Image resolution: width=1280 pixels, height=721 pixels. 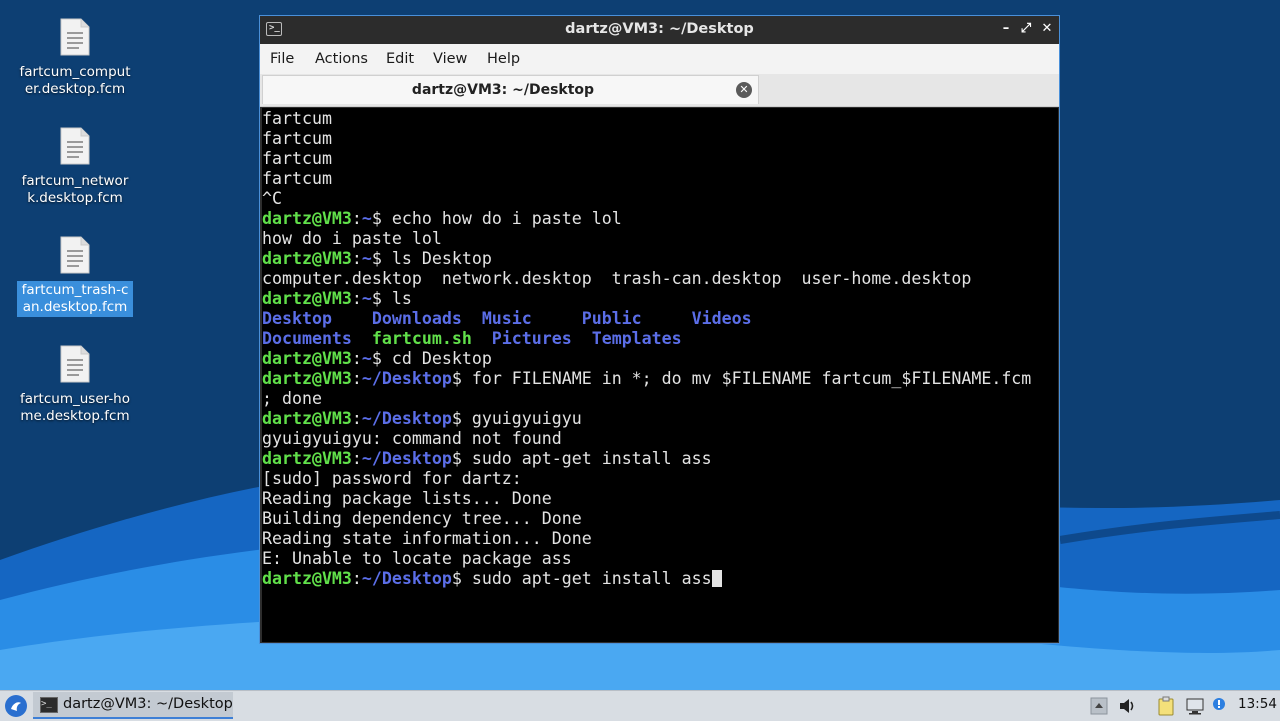 What do you see at coordinates (1219, 706) in the screenshot?
I see `notification-icon` at bounding box center [1219, 706].